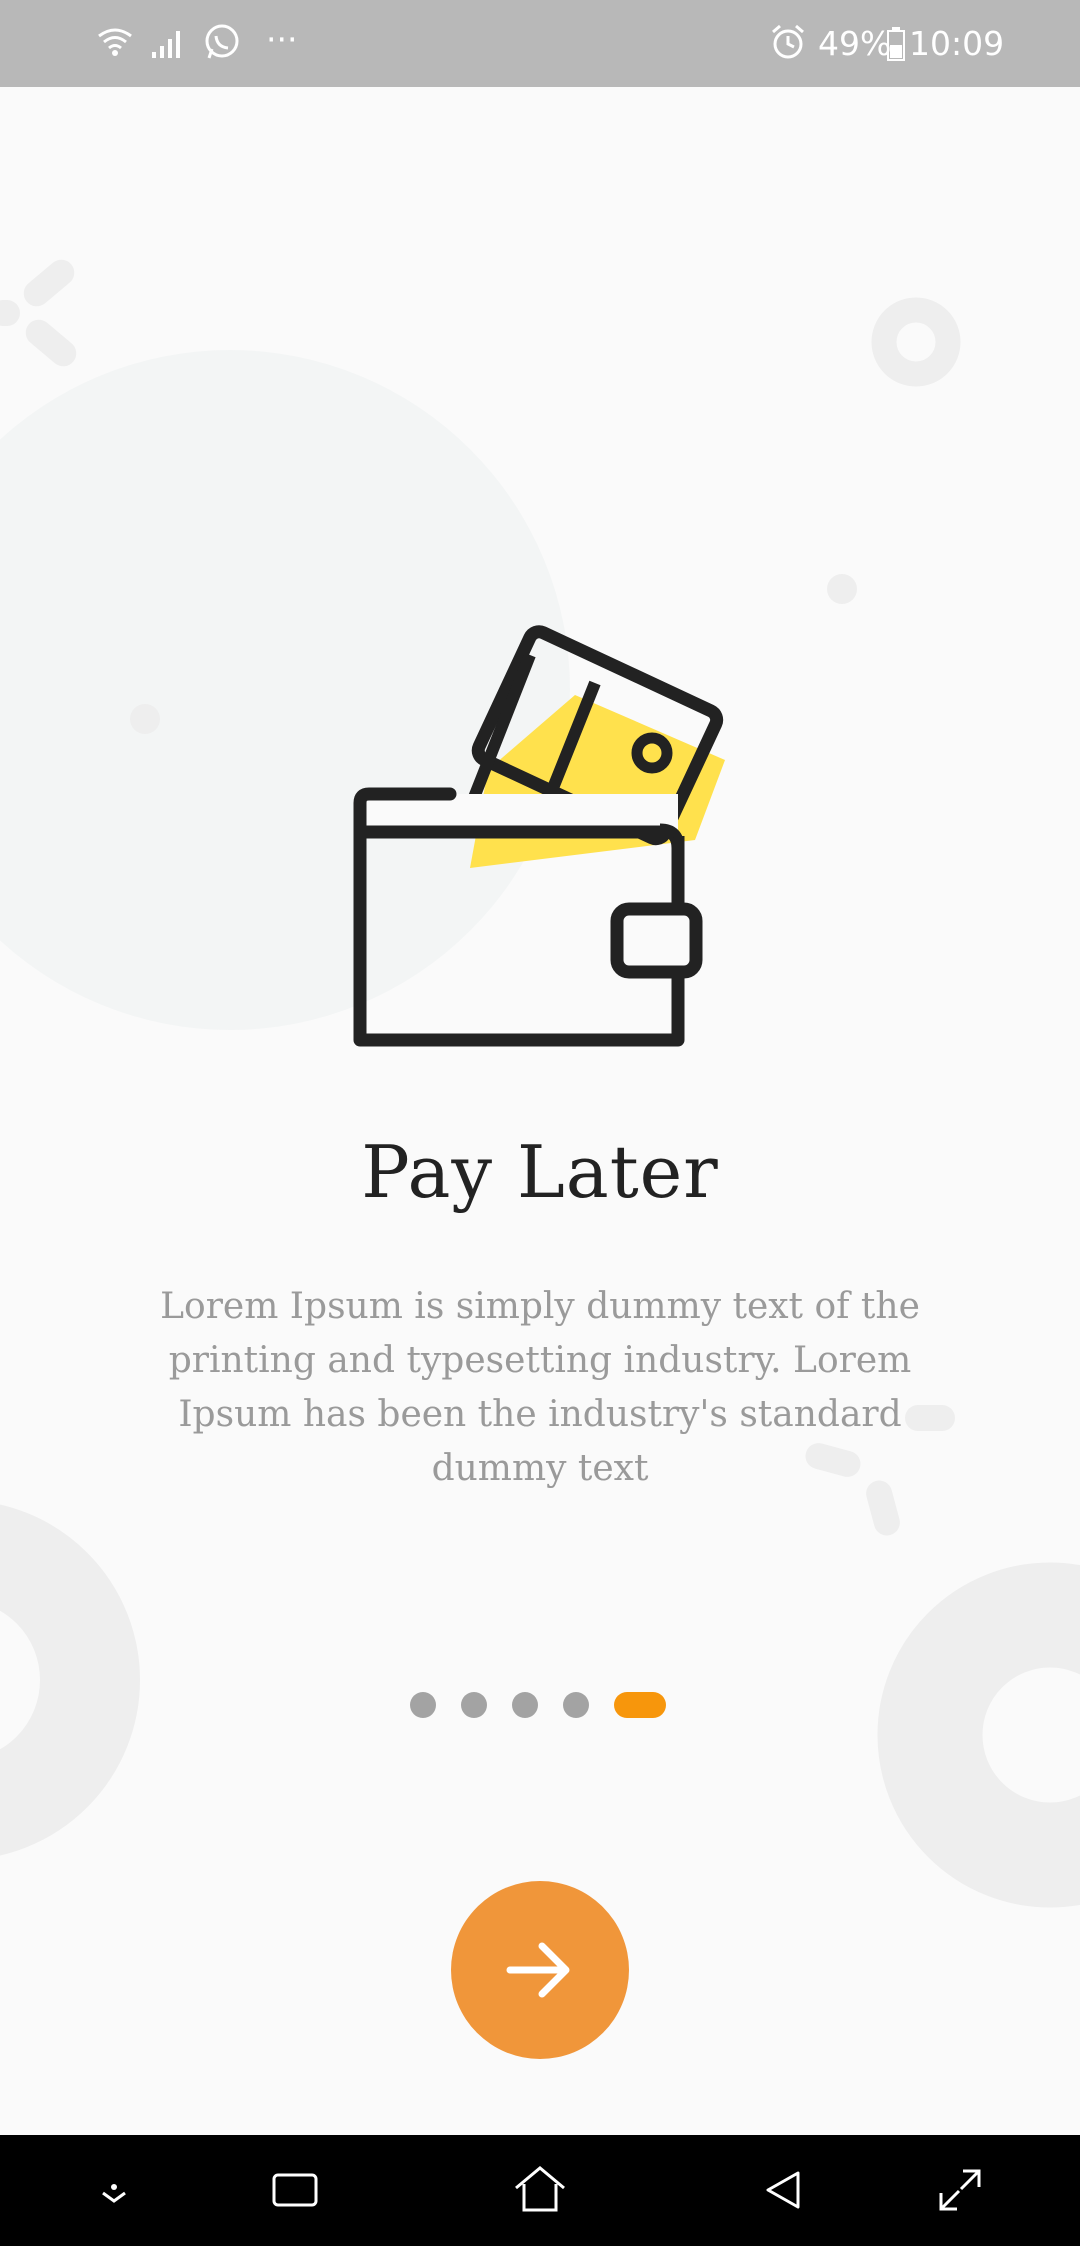 The height and width of the screenshot is (2246, 1080). I want to click on next-button, so click(540, 1970).